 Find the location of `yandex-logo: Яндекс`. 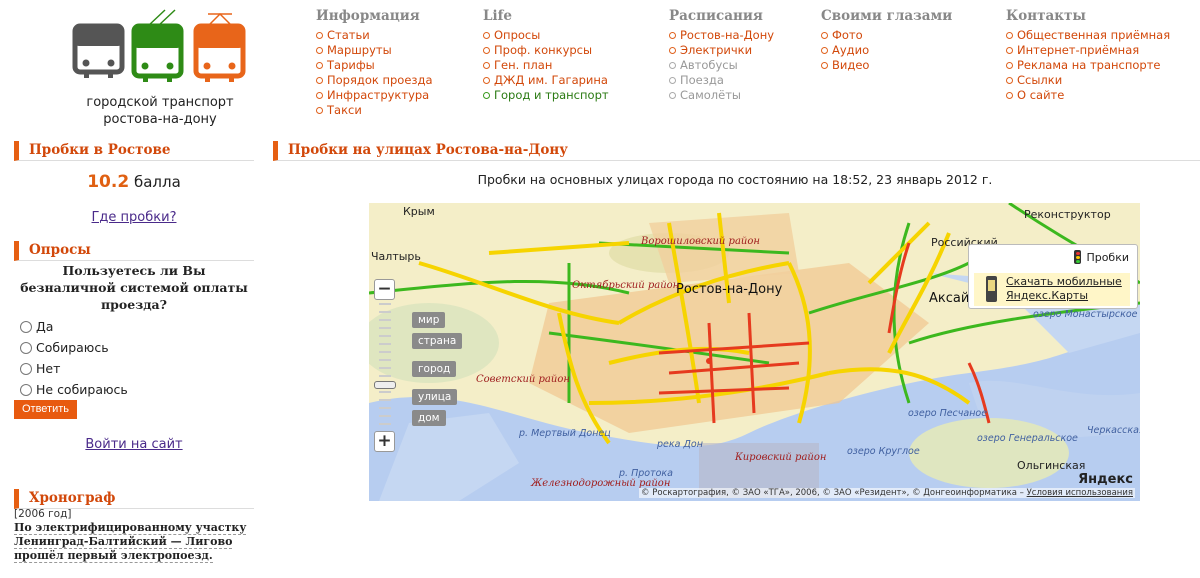

yandex-logo: Яндекс is located at coordinates (1105, 479).